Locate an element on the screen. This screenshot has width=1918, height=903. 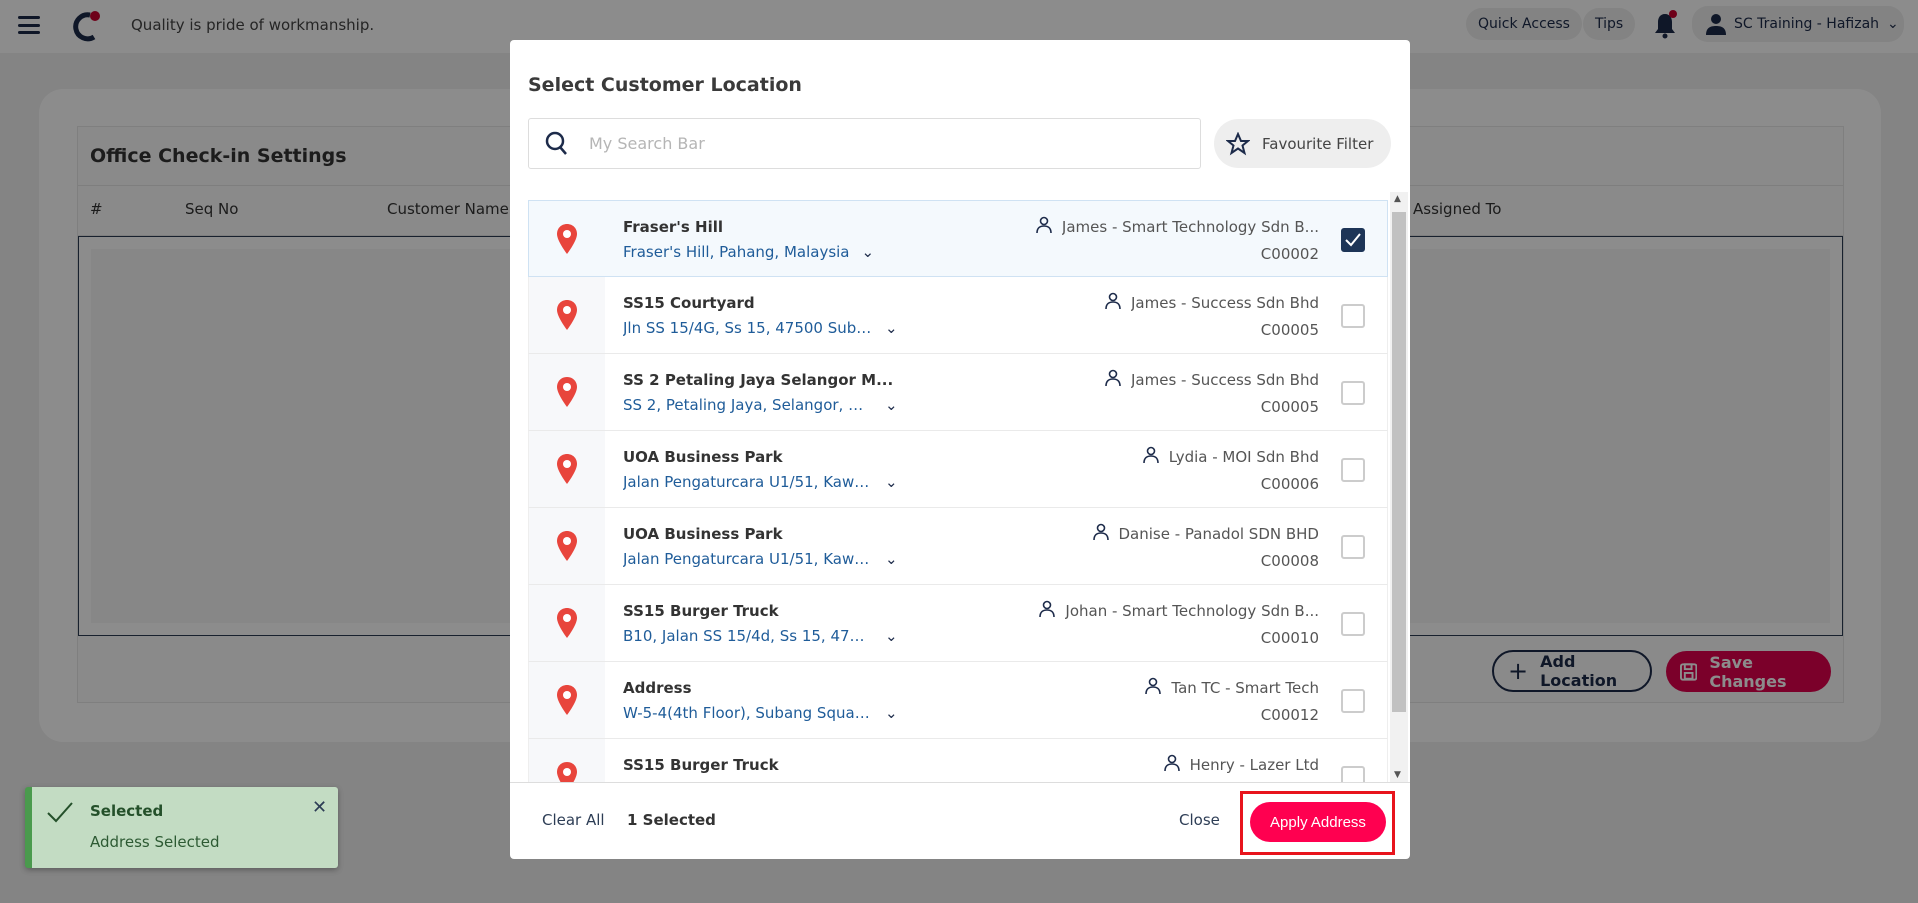
close-button: Close is located at coordinates (1199, 820).